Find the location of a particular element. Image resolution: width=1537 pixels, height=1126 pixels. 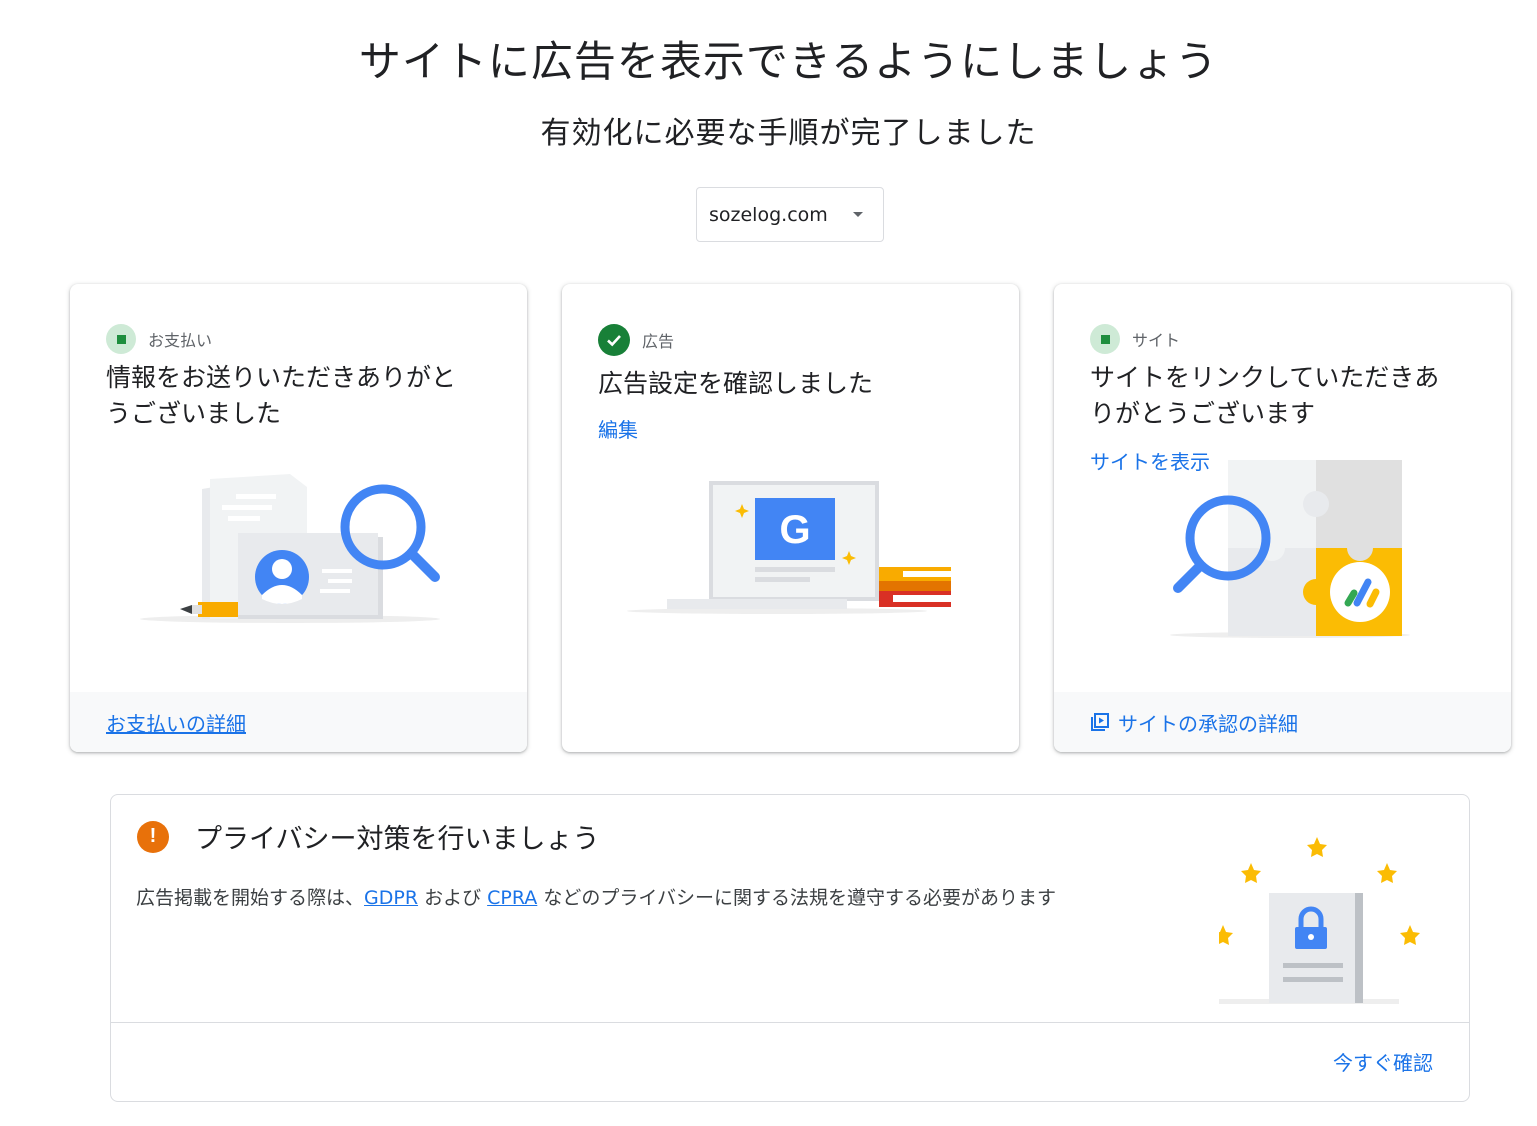

payment-status: お支払い is located at coordinates (159, 339).